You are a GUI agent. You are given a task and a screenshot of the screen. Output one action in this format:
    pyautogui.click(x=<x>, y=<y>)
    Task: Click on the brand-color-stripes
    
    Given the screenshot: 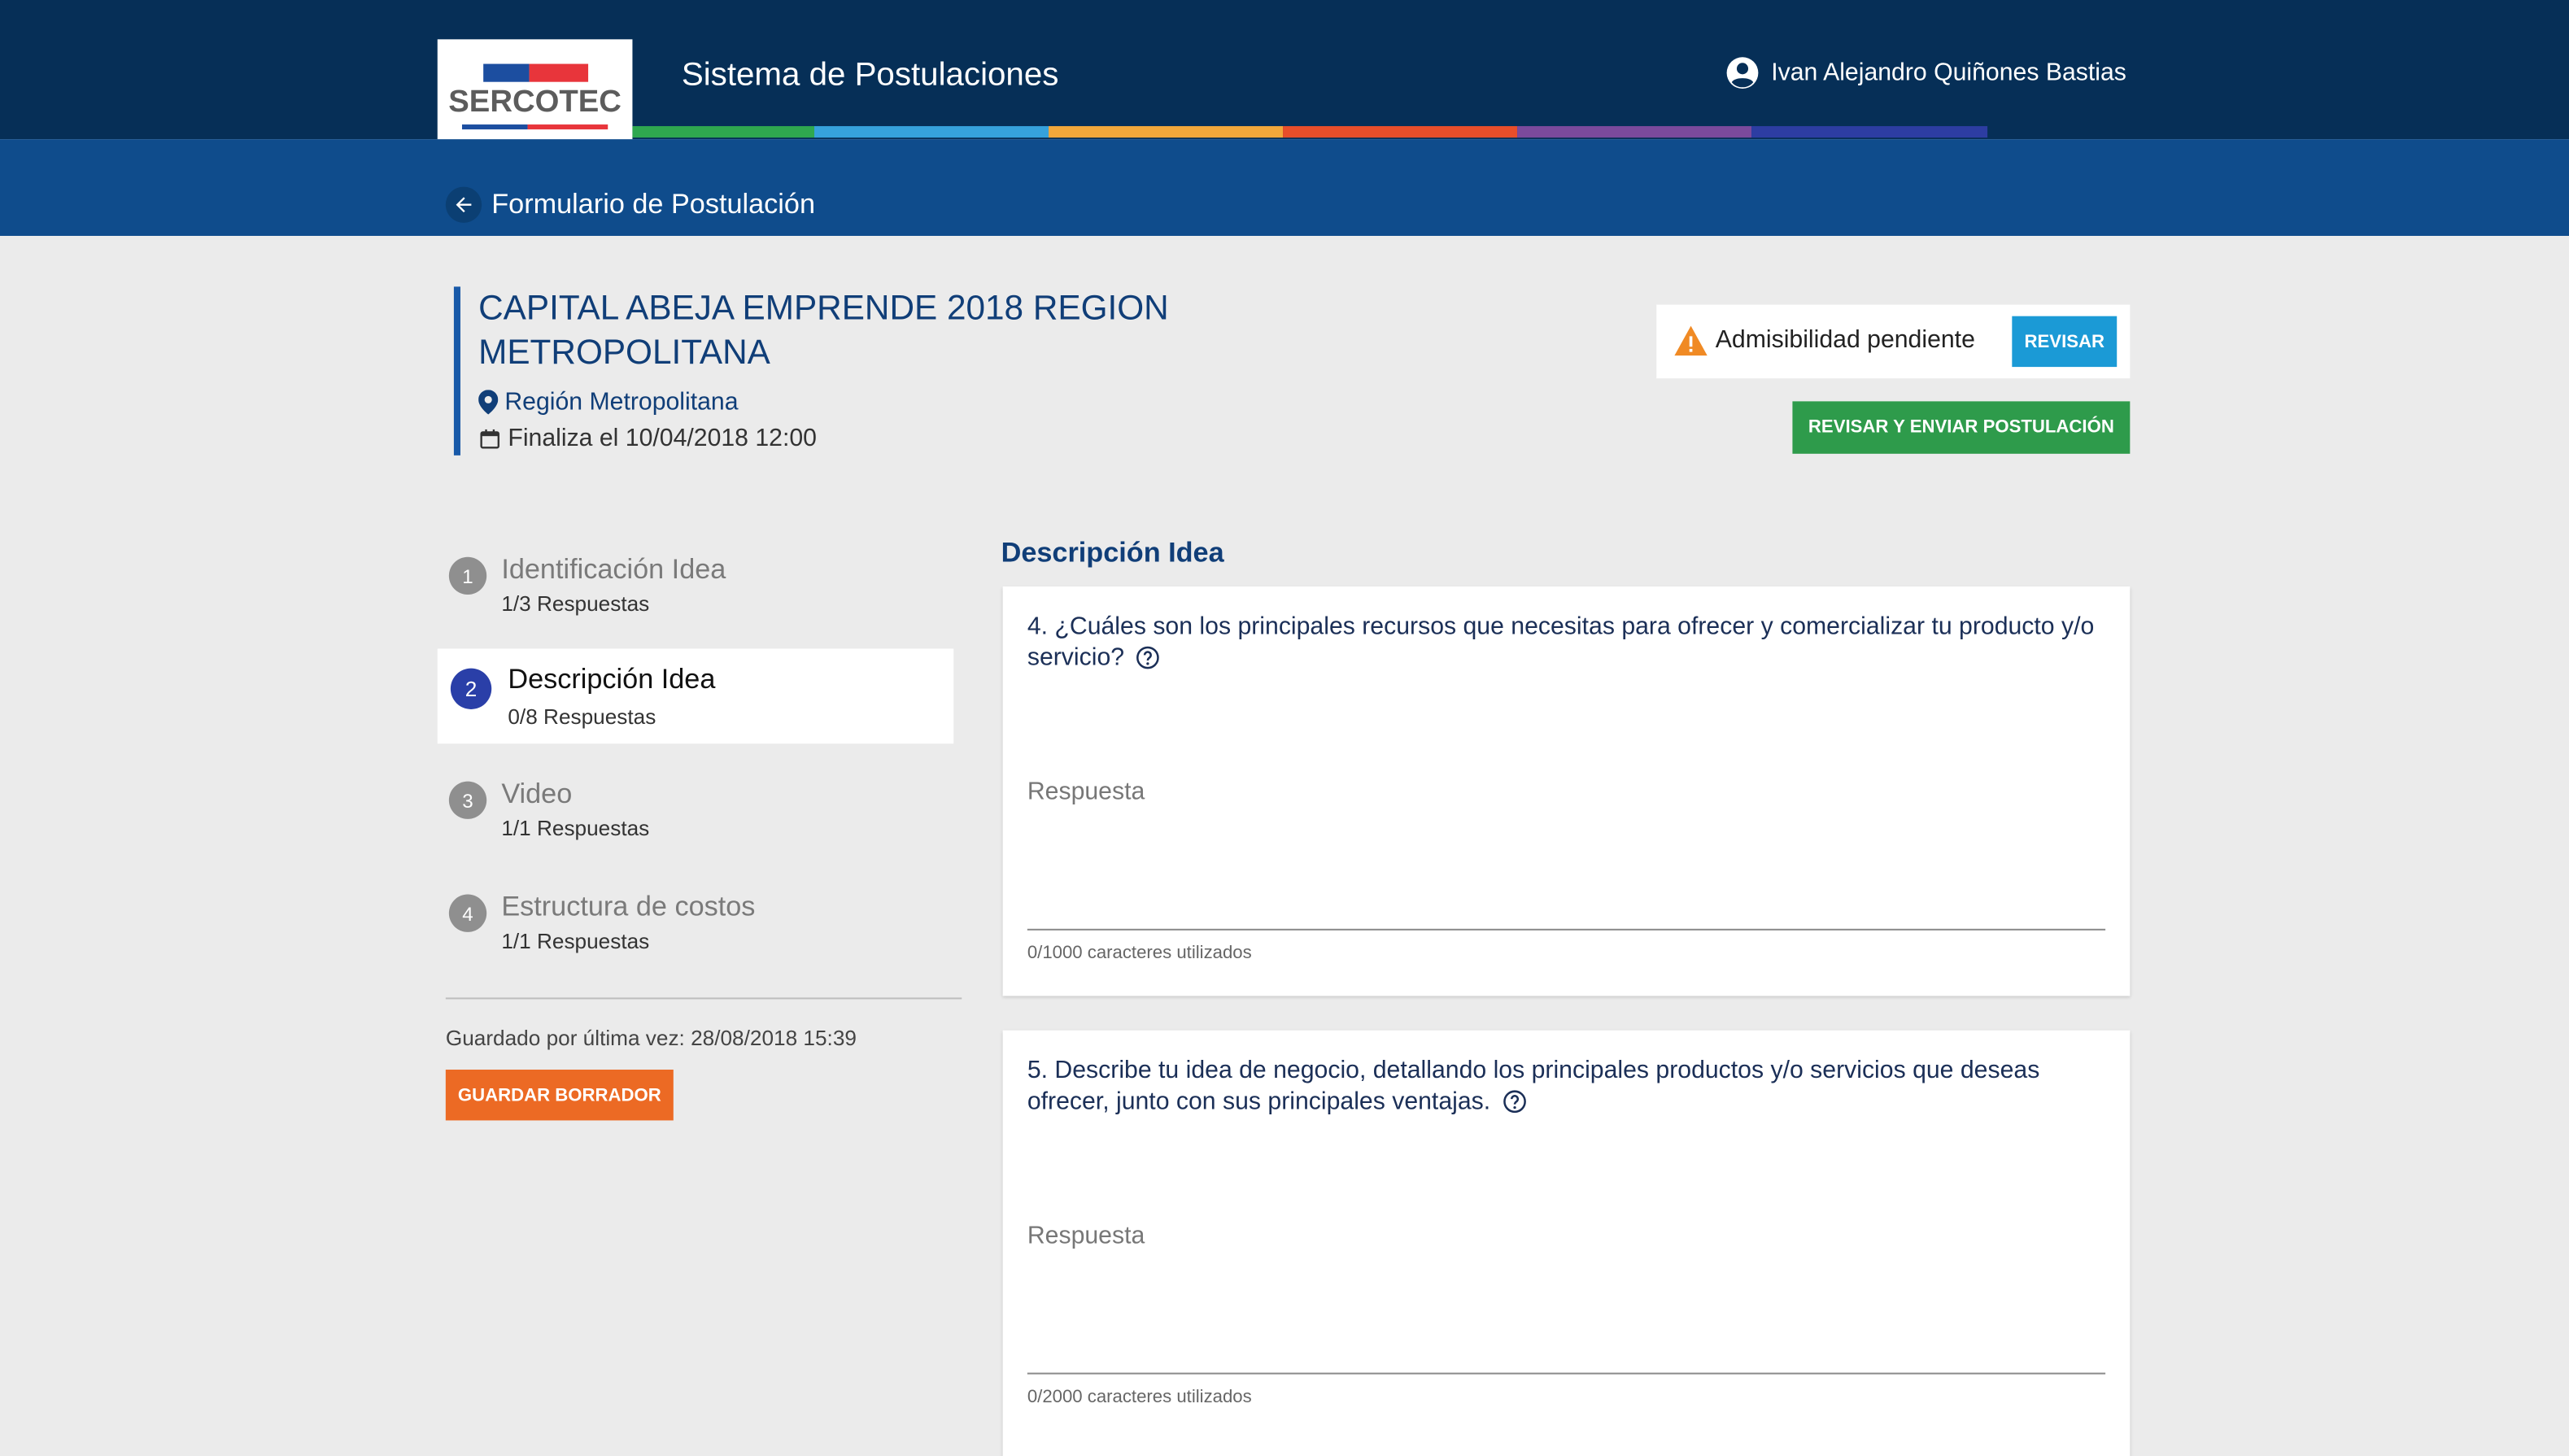 What is the action you would take?
    pyautogui.click(x=1310, y=132)
    